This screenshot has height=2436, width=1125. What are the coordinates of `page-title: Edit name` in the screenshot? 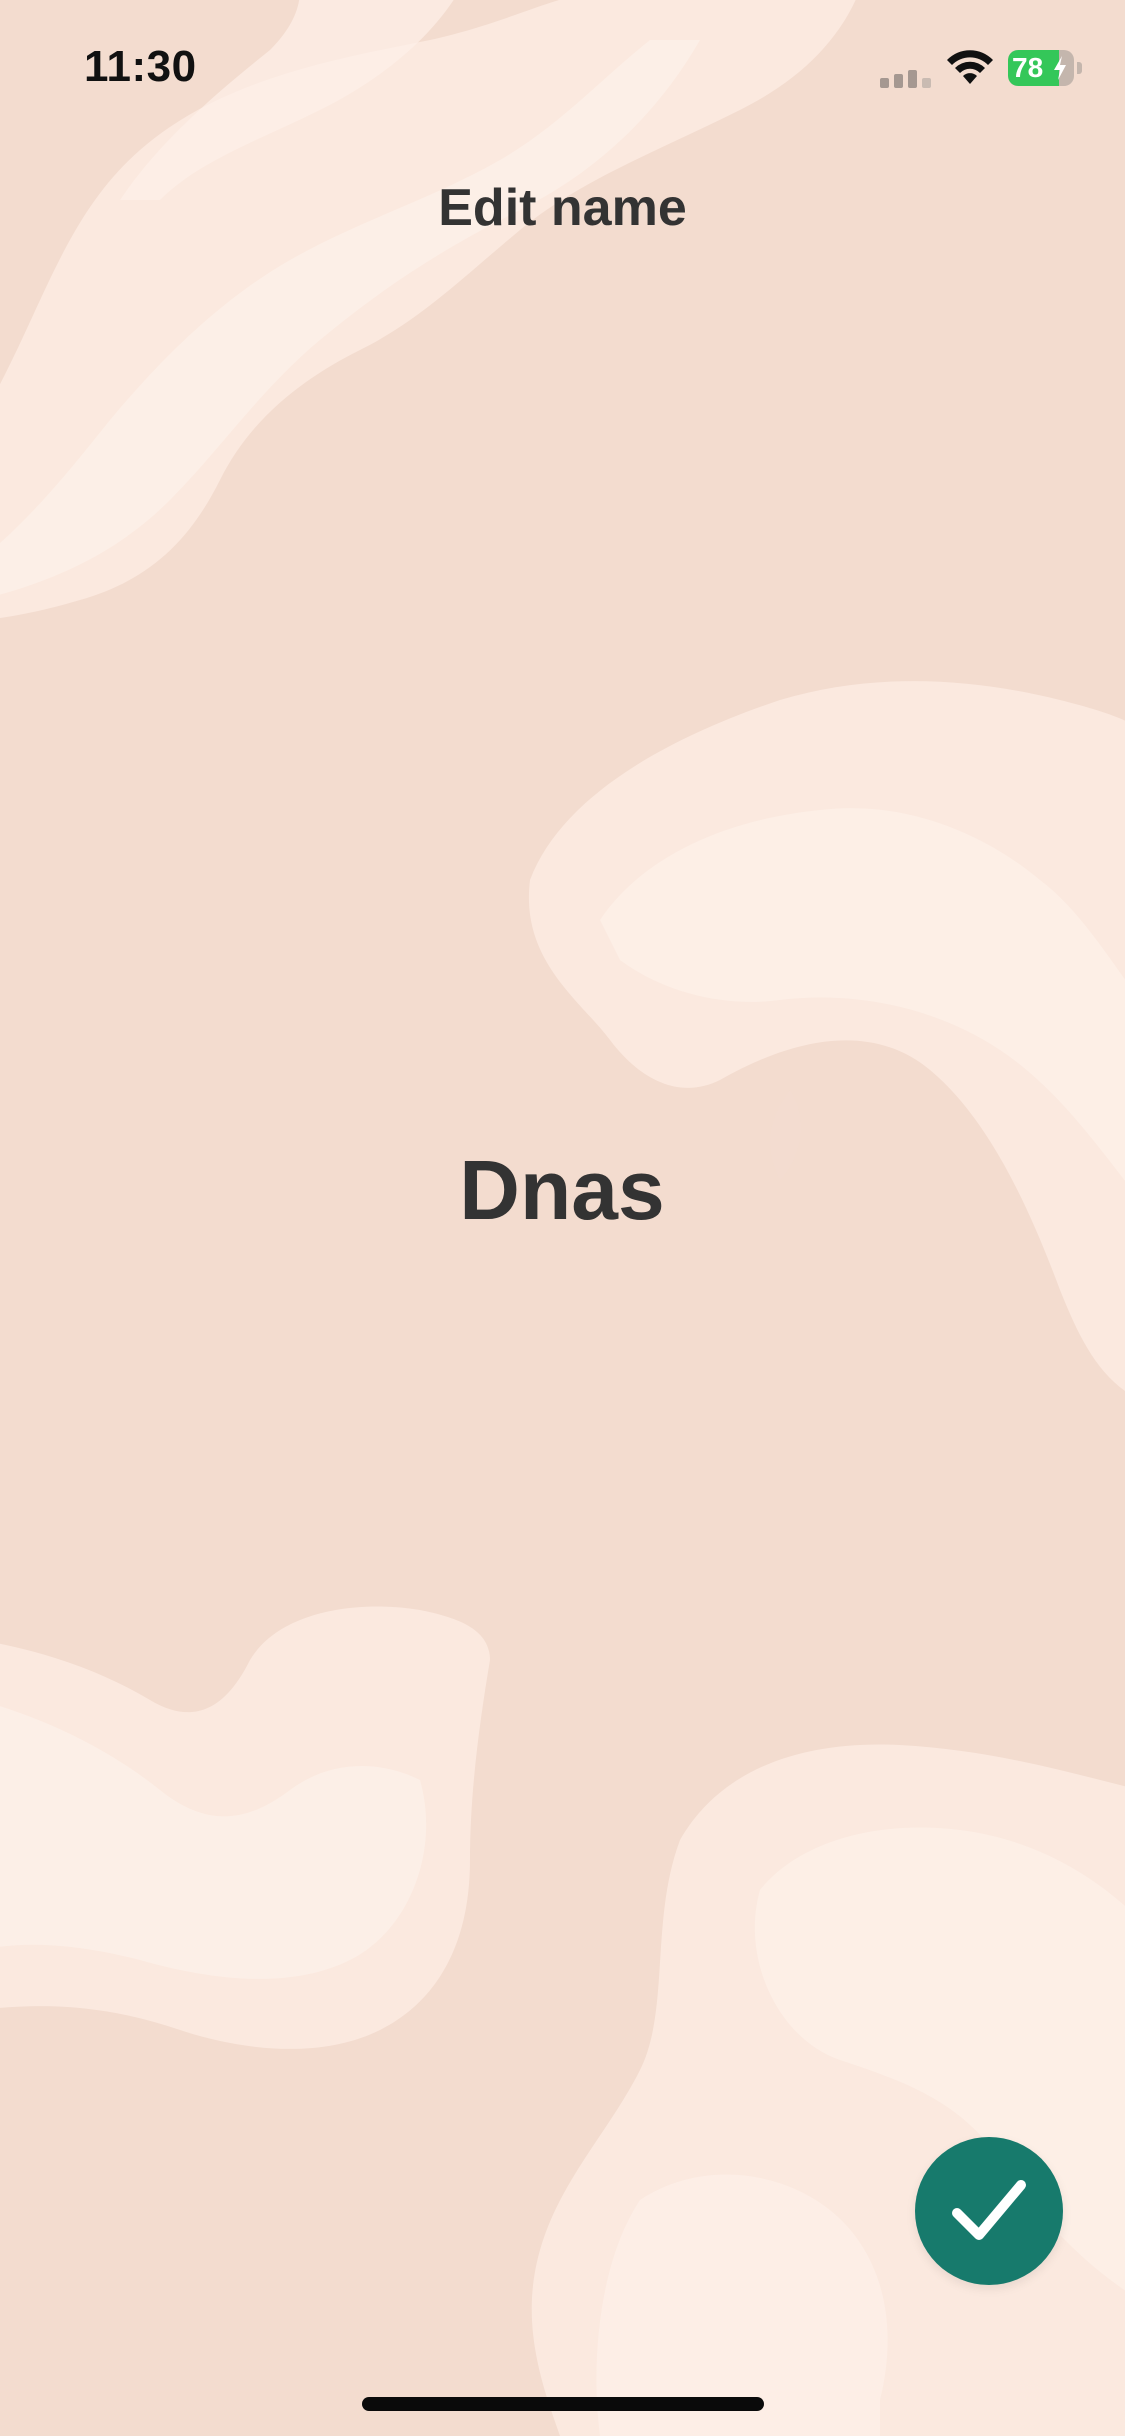 It's located at (562, 208).